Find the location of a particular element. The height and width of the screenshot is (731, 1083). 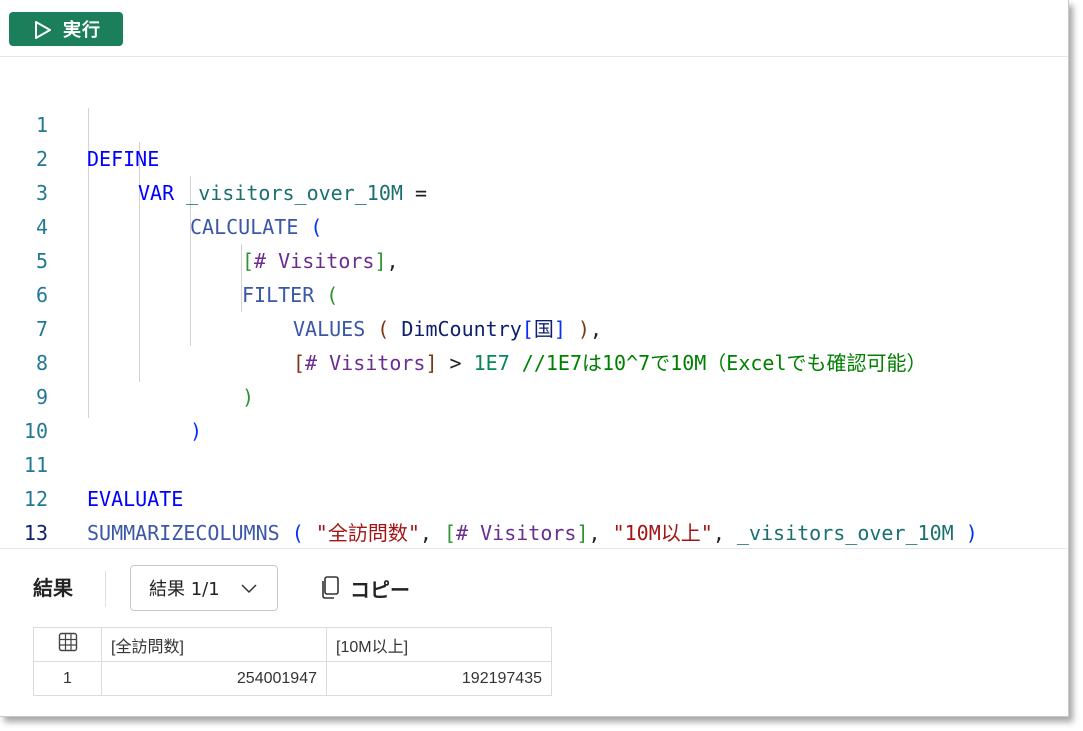

bracket: ] is located at coordinates (582, 533).